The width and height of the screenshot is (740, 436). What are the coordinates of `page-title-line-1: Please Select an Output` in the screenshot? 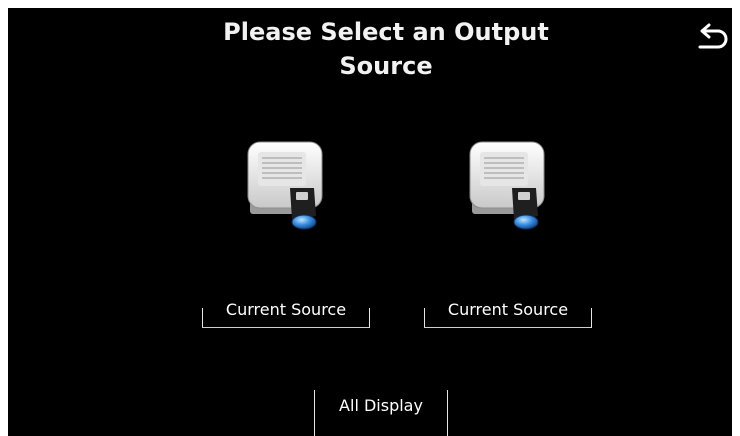 It's located at (386, 32).